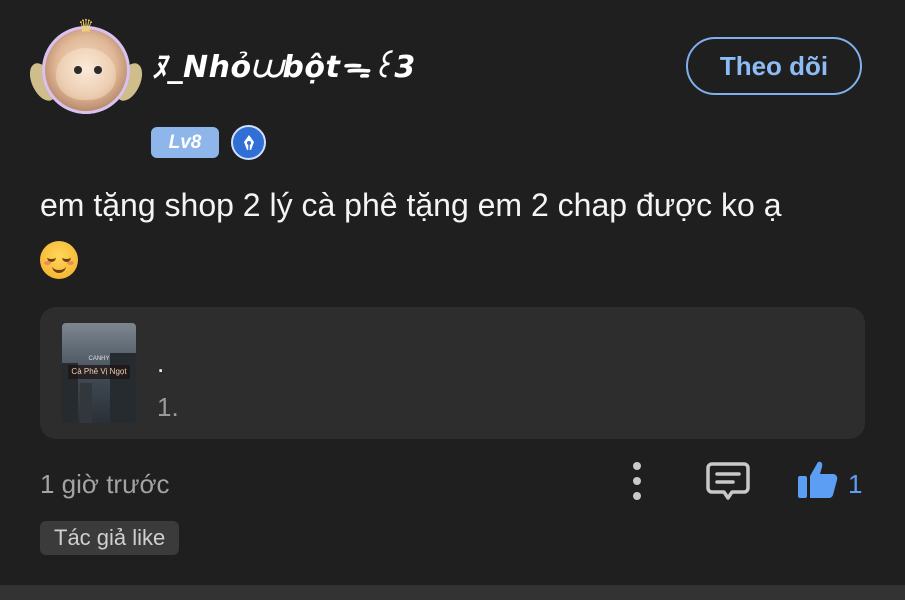  I want to click on cover-tag: CANHY, so click(99, 359).